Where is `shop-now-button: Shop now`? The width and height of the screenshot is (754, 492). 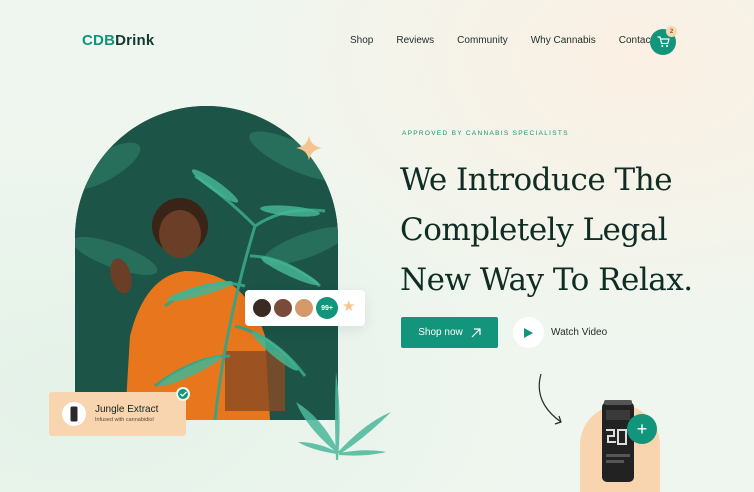 shop-now-button: Shop now is located at coordinates (449, 332).